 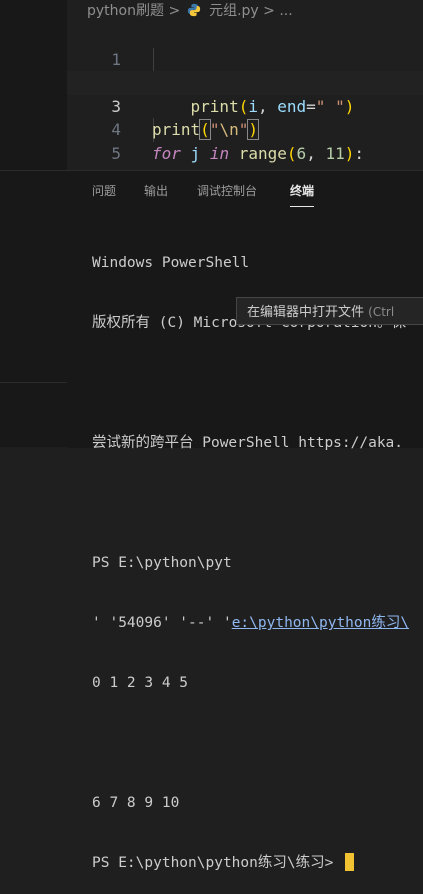 I want to click on terminal-line: PS E:\python\pyt, so click(x=162, y=563).